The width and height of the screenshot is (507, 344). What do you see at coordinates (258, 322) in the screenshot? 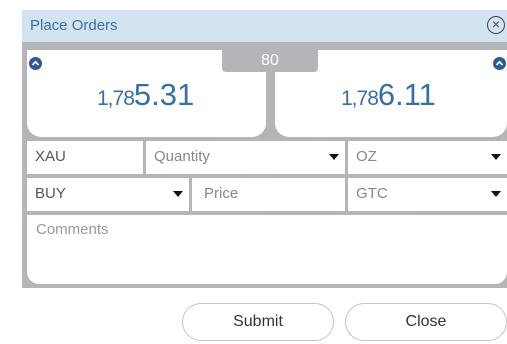
I see `submit-button: Submit` at bounding box center [258, 322].